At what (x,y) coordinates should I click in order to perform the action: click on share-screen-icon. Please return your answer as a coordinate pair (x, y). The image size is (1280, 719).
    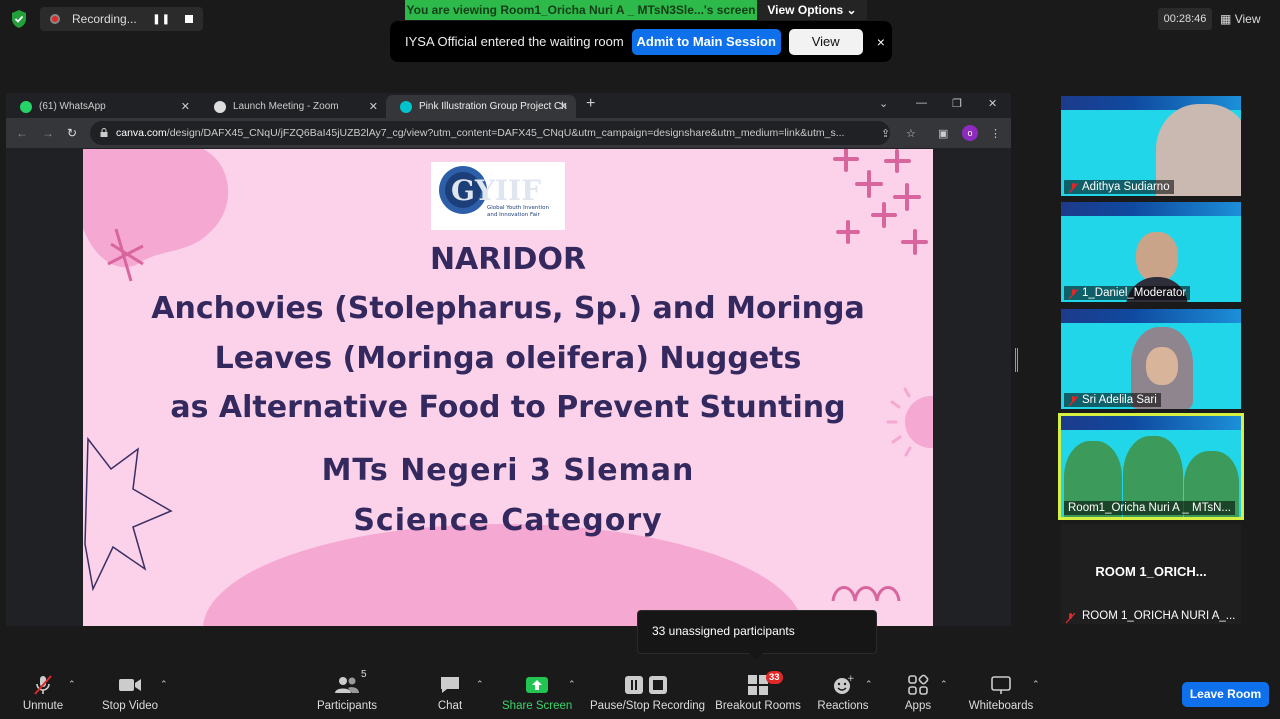
    Looking at the image, I should click on (537, 685).